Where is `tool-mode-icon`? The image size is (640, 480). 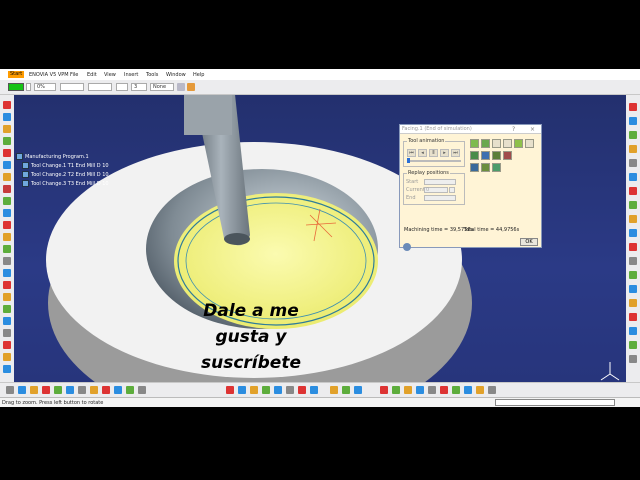 tool-mode-icon is located at coordinates (496, 167).